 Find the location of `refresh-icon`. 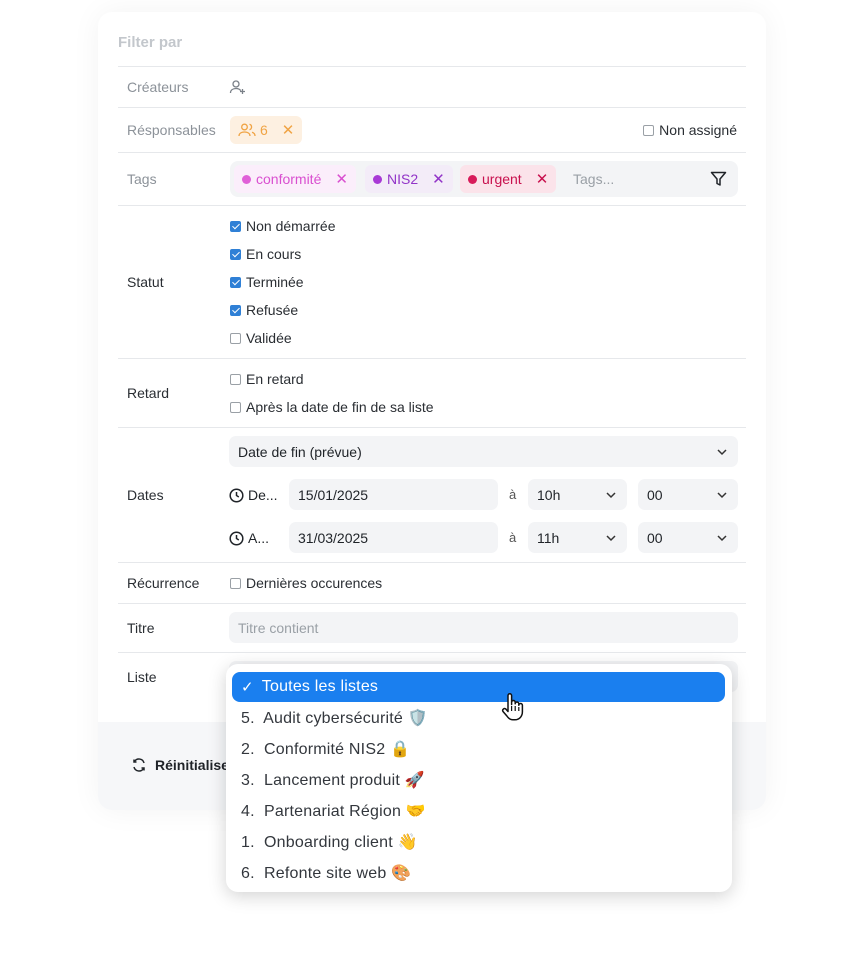

refresh-icon is located at coordinates (139, 765).